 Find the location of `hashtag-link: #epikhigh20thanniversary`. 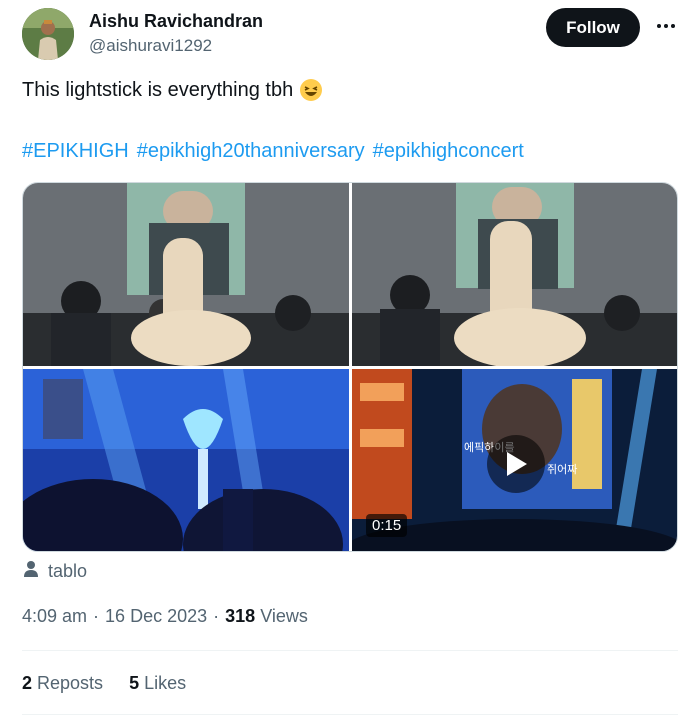

hashtag-link: #epikhigh20thanniversary is located at coordinates (251, 151).